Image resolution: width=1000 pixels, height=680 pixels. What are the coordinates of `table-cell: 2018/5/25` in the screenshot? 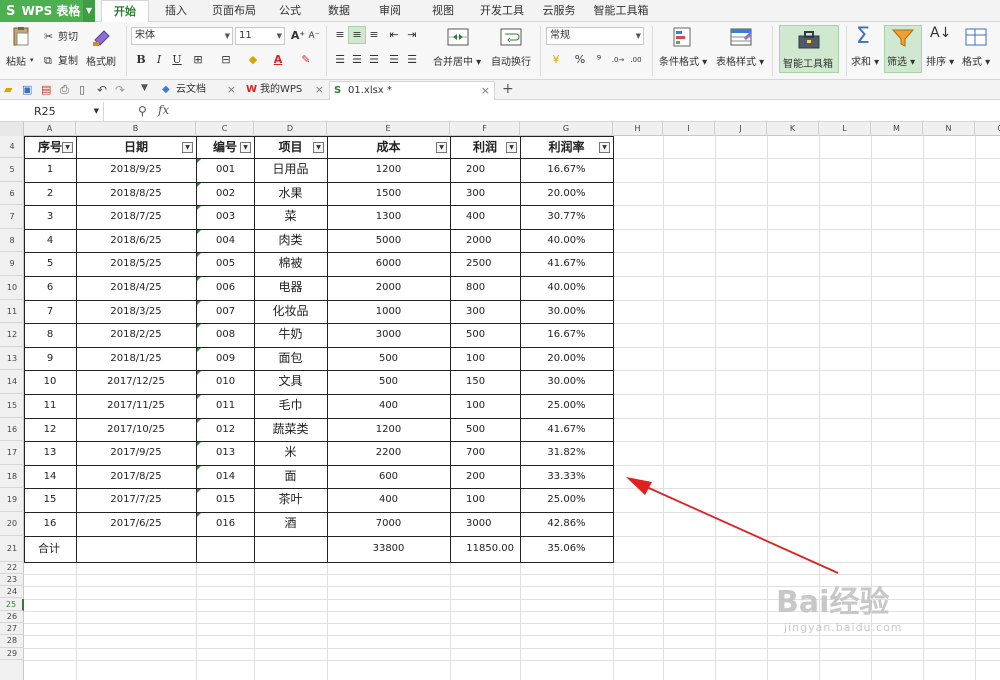 It's located at (136, 264).